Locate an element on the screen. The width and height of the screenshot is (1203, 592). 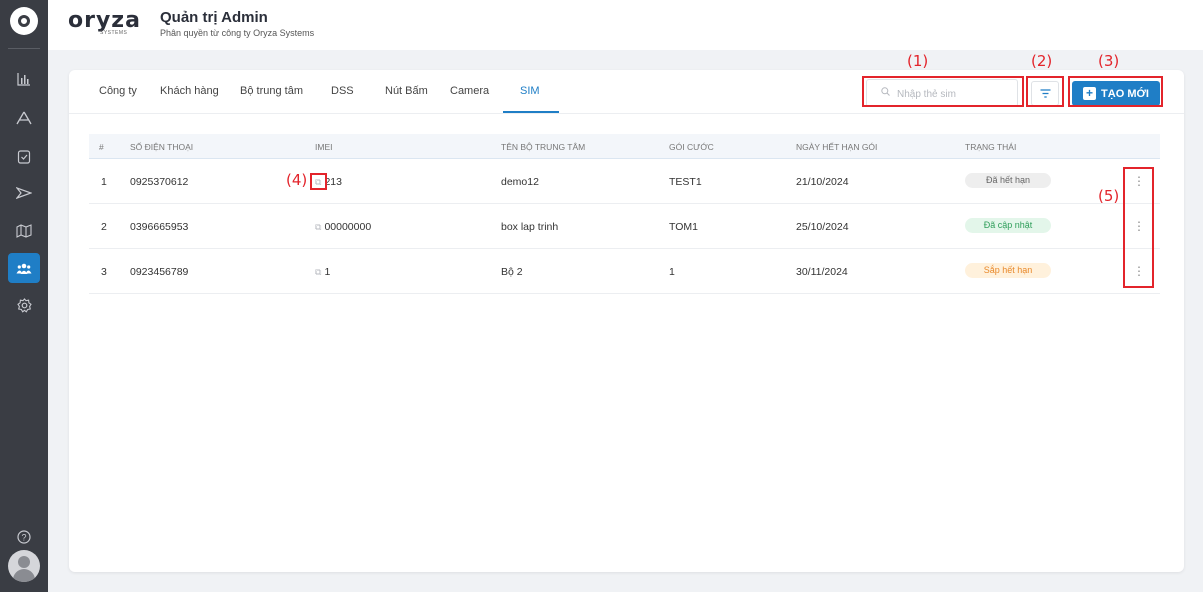
annotation-label-2: (2) is located at coordinates (1042, 61).